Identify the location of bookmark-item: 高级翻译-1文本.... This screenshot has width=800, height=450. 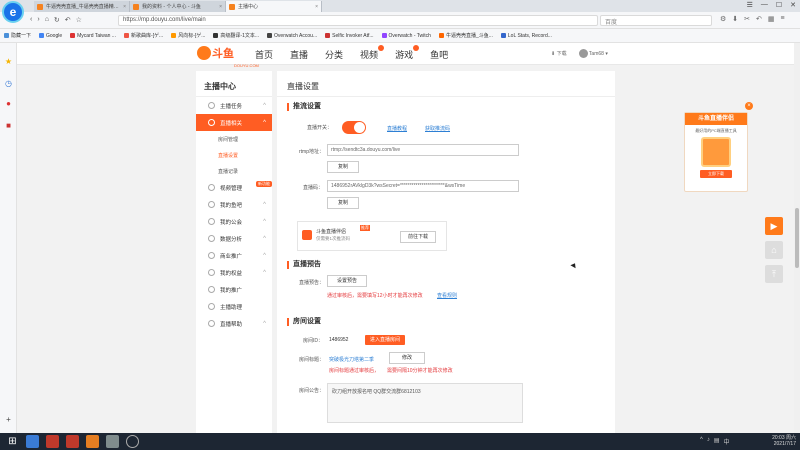
(236, 35).